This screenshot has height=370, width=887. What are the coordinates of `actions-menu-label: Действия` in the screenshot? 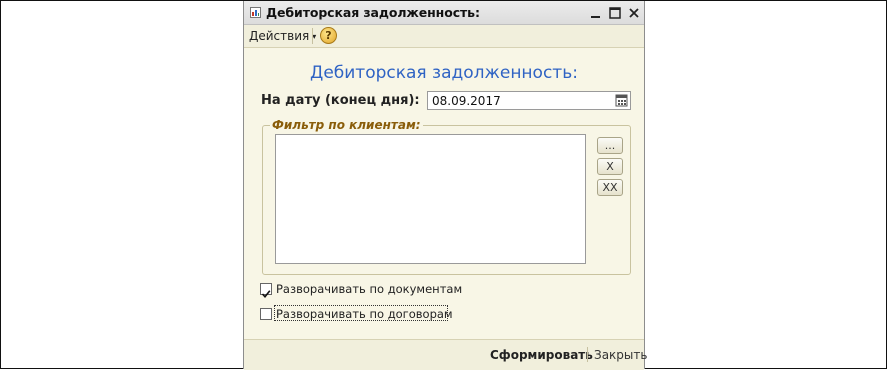 It's located at (279, 36).